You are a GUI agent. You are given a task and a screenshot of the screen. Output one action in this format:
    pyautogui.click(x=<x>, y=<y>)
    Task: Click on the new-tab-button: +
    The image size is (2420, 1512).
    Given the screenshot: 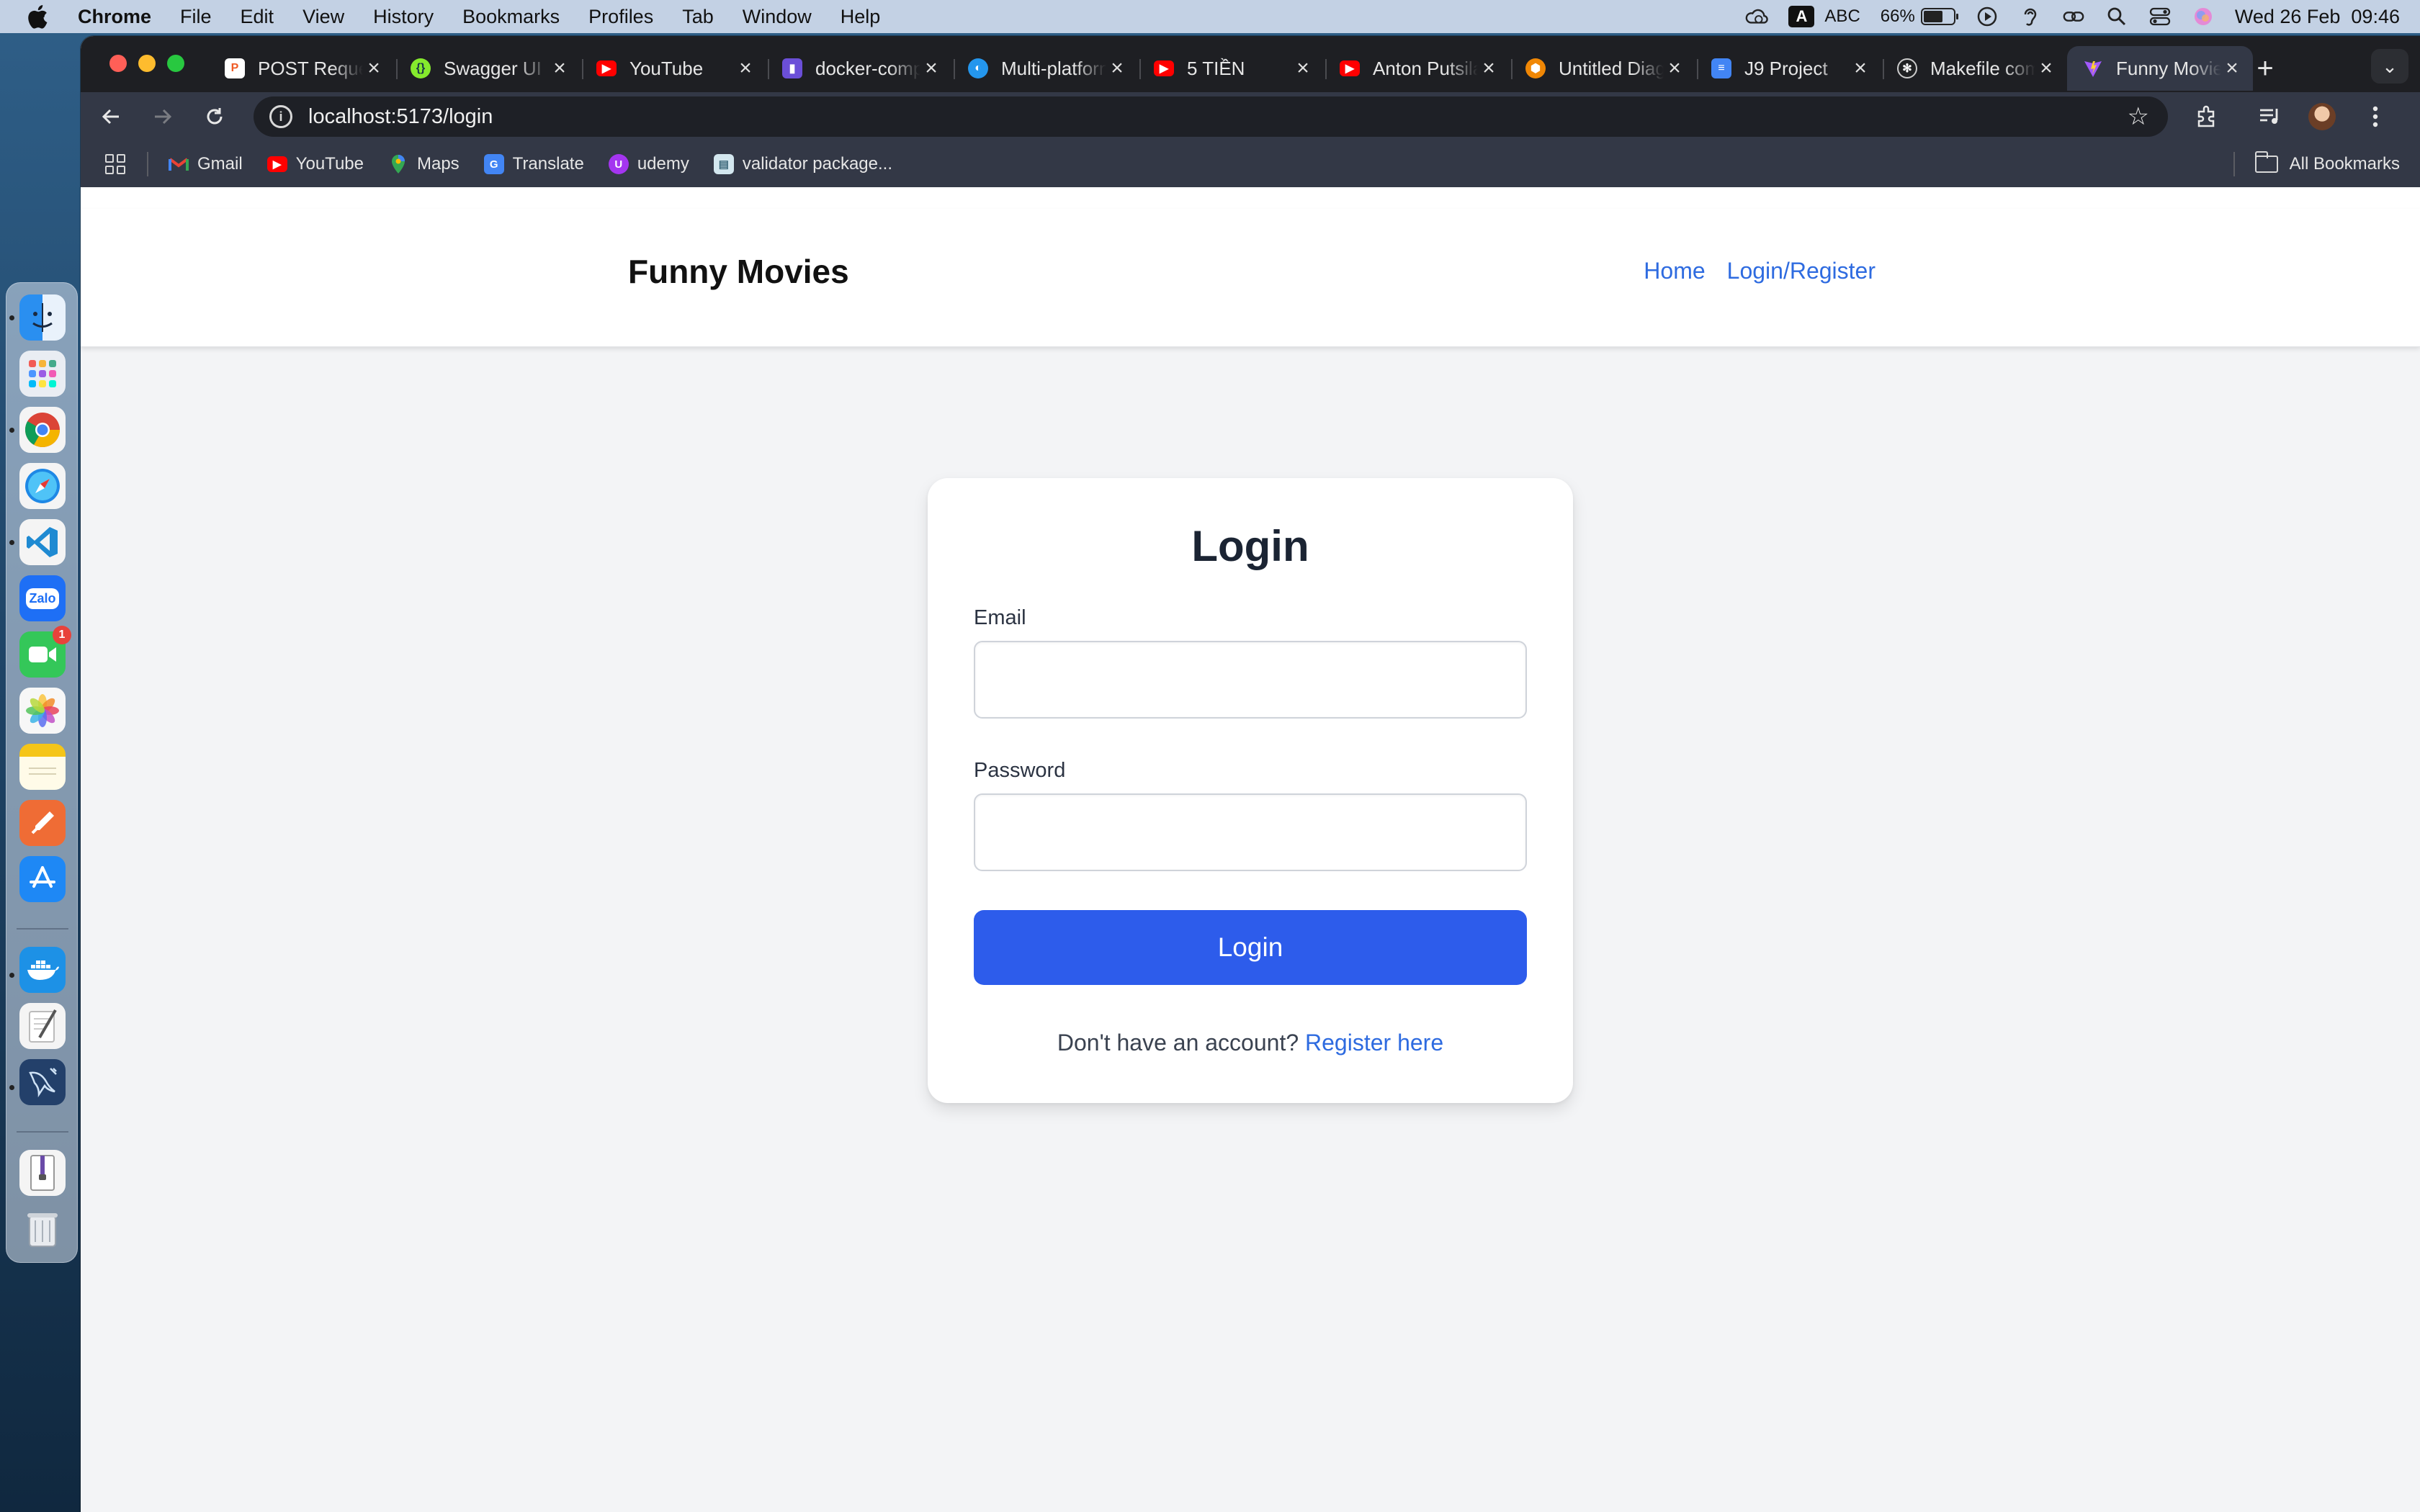 What is the action you would take?
    pyautogui.click(x=2265, y=68)
    